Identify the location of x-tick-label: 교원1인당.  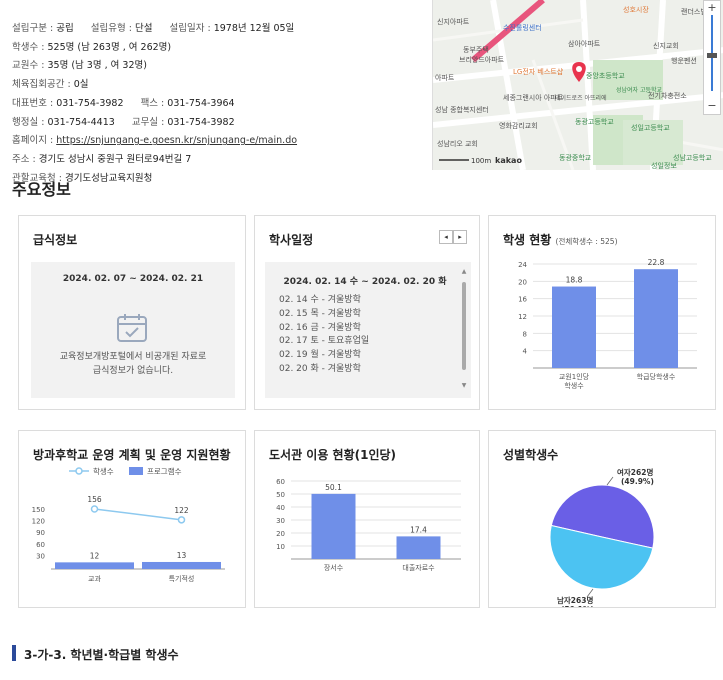
(574, 376).